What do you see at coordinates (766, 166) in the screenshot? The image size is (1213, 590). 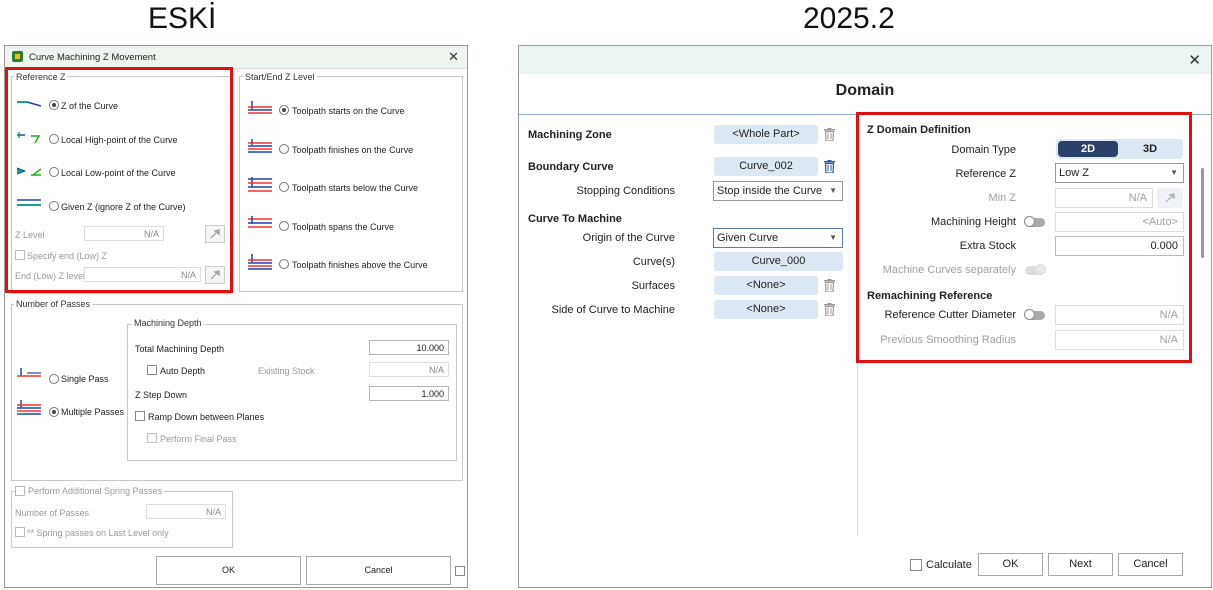 I see `boundary-curve-value: Curve_002` at bounding box center [766, 166].